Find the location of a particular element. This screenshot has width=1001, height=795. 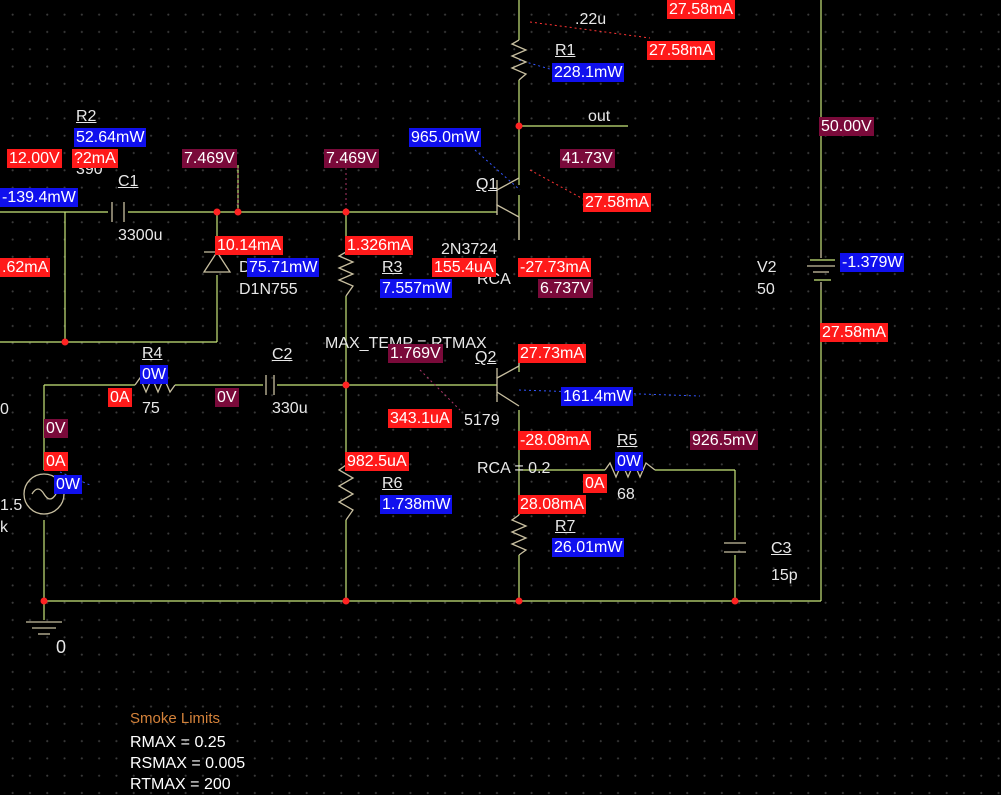

q1-name: Q1 is located at coordinates (486, 184).